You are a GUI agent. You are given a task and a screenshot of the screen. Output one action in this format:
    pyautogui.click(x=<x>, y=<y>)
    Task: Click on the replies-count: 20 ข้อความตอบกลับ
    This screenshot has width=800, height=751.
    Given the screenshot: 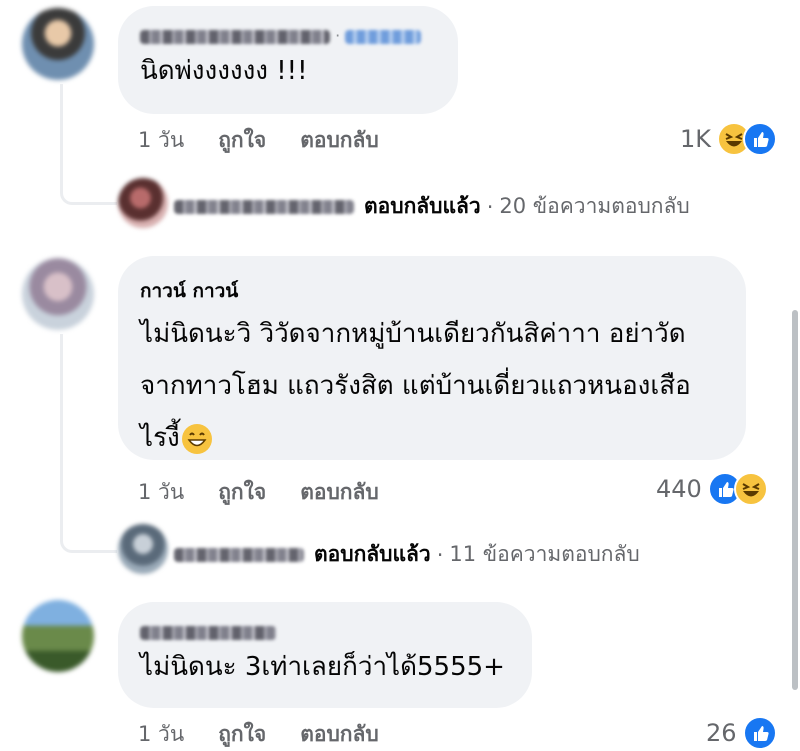 What is the action you would take?
    pyautogui.click(x=594, y=206)
    